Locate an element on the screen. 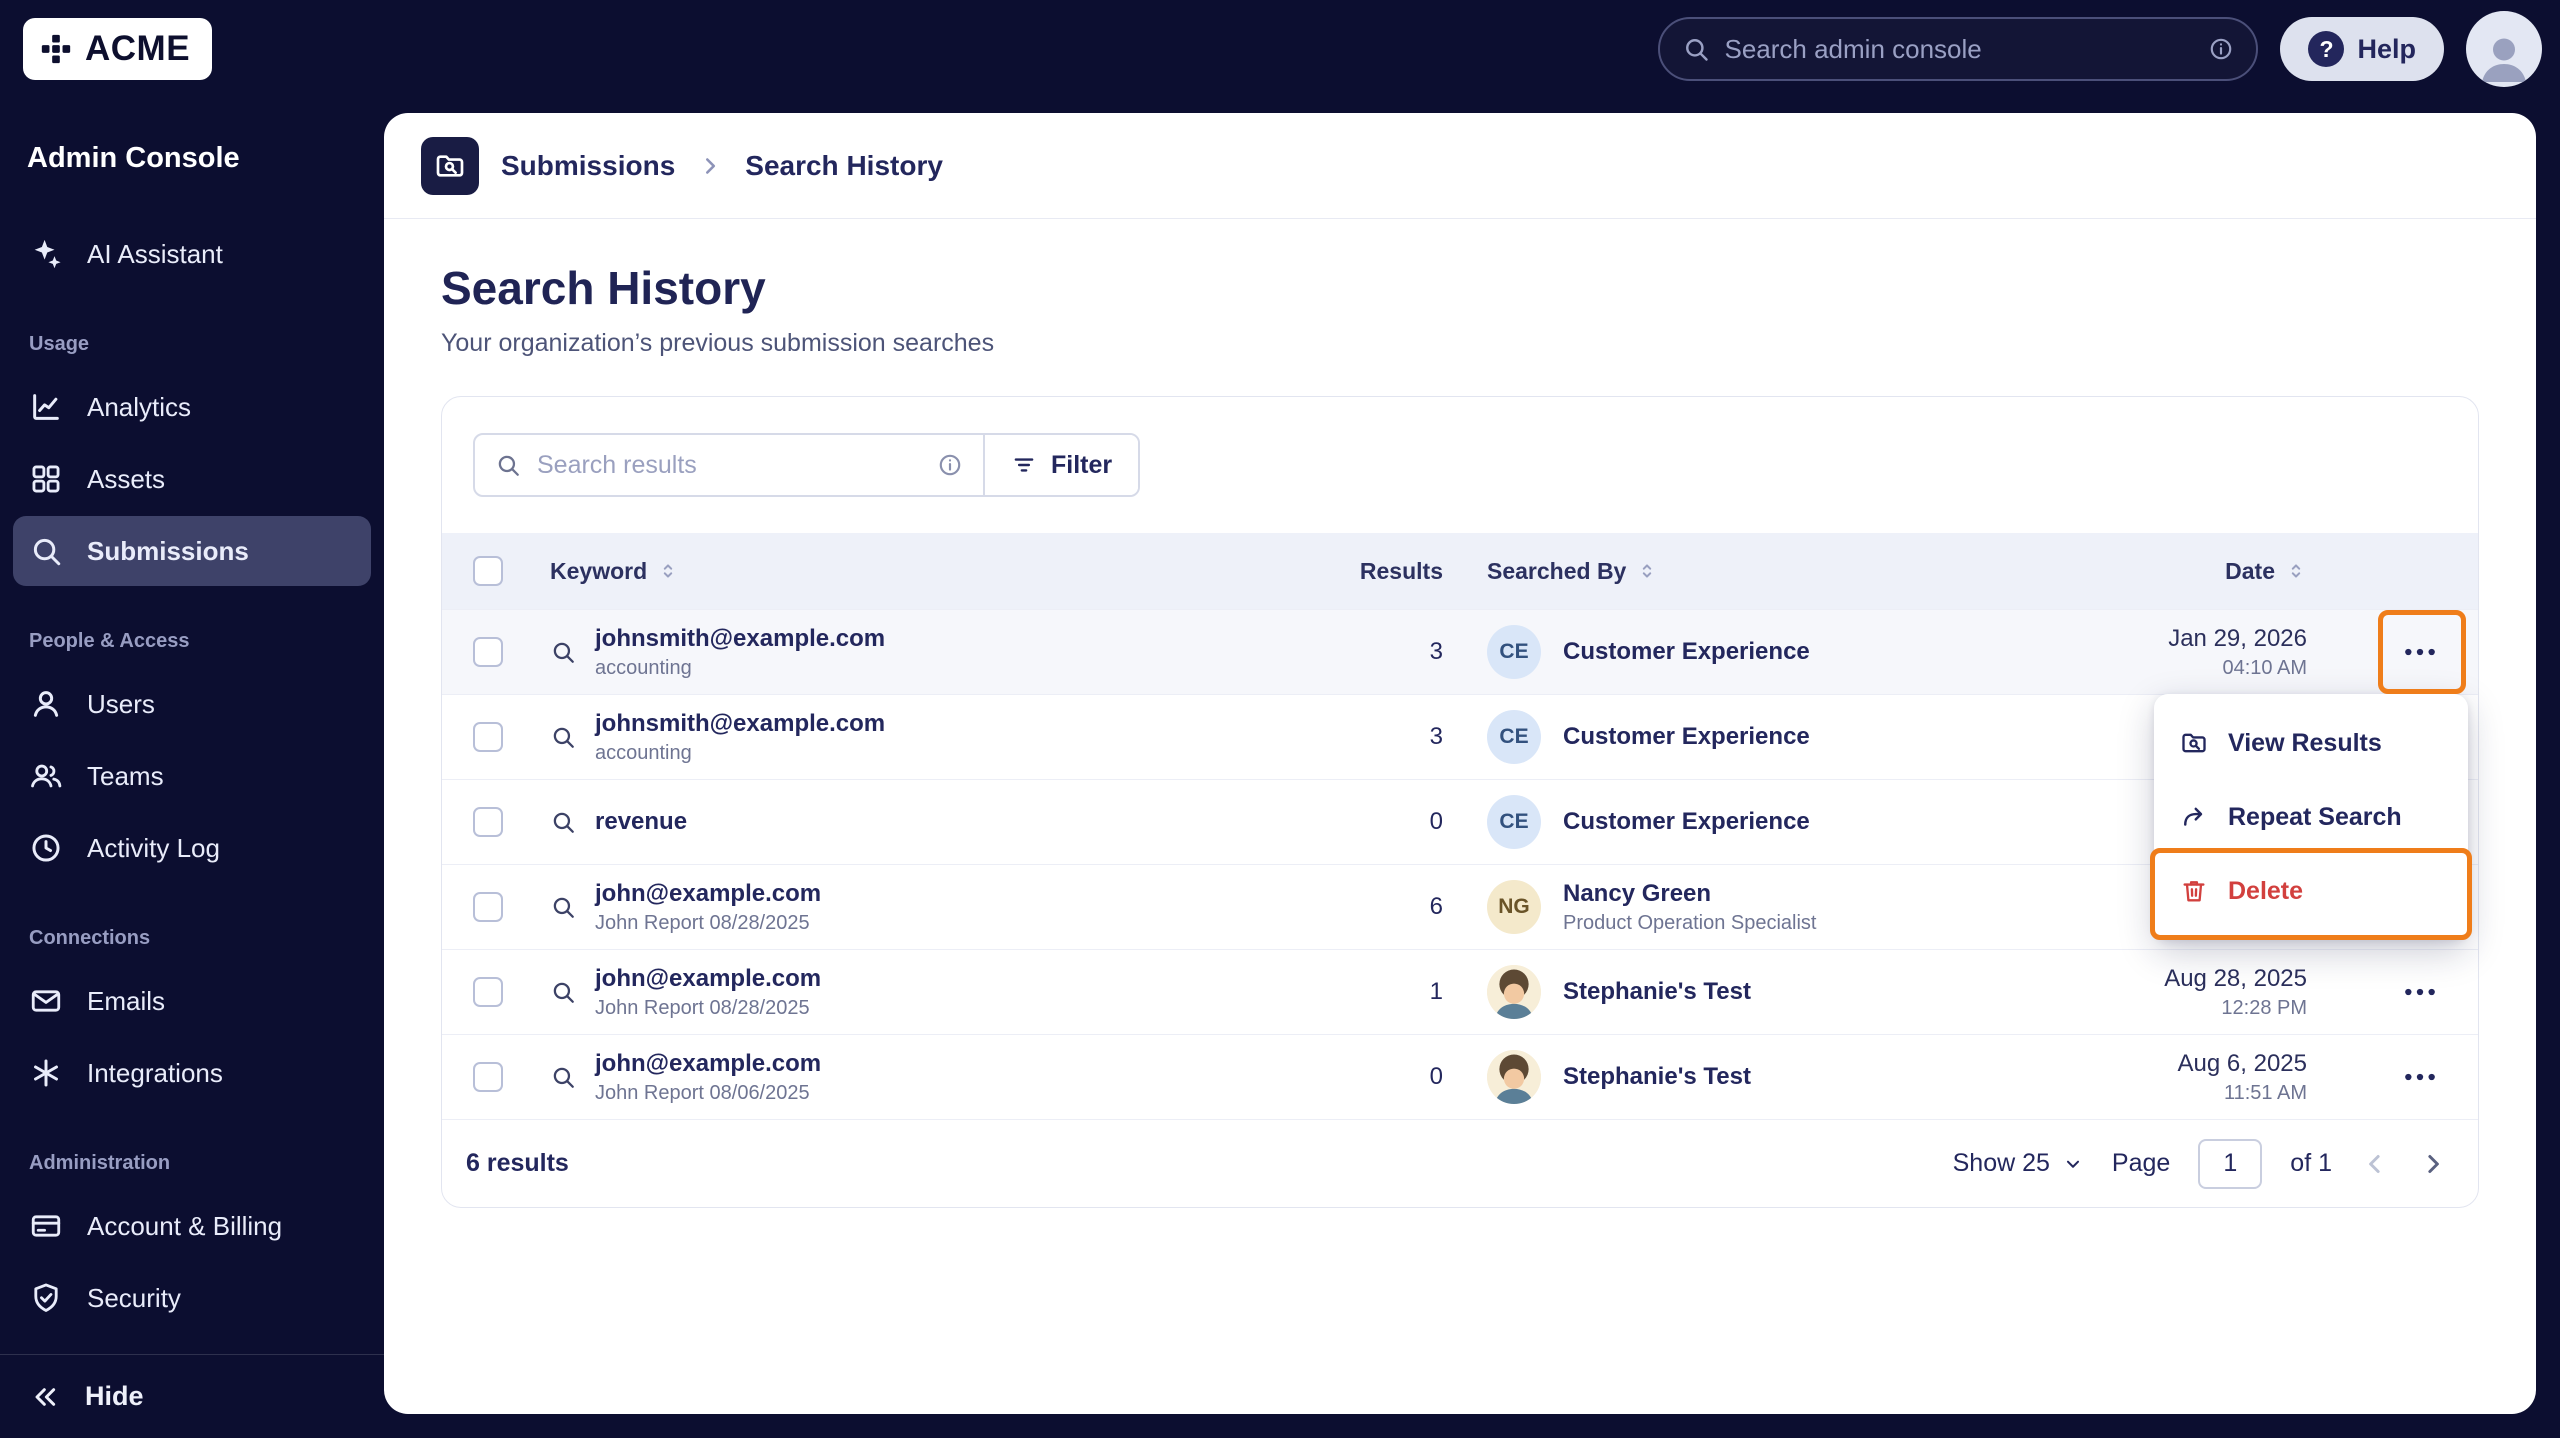 The width and height of the screenshot is (2560, 1438). select-all-checkbox is located at coordinates (488, 571).